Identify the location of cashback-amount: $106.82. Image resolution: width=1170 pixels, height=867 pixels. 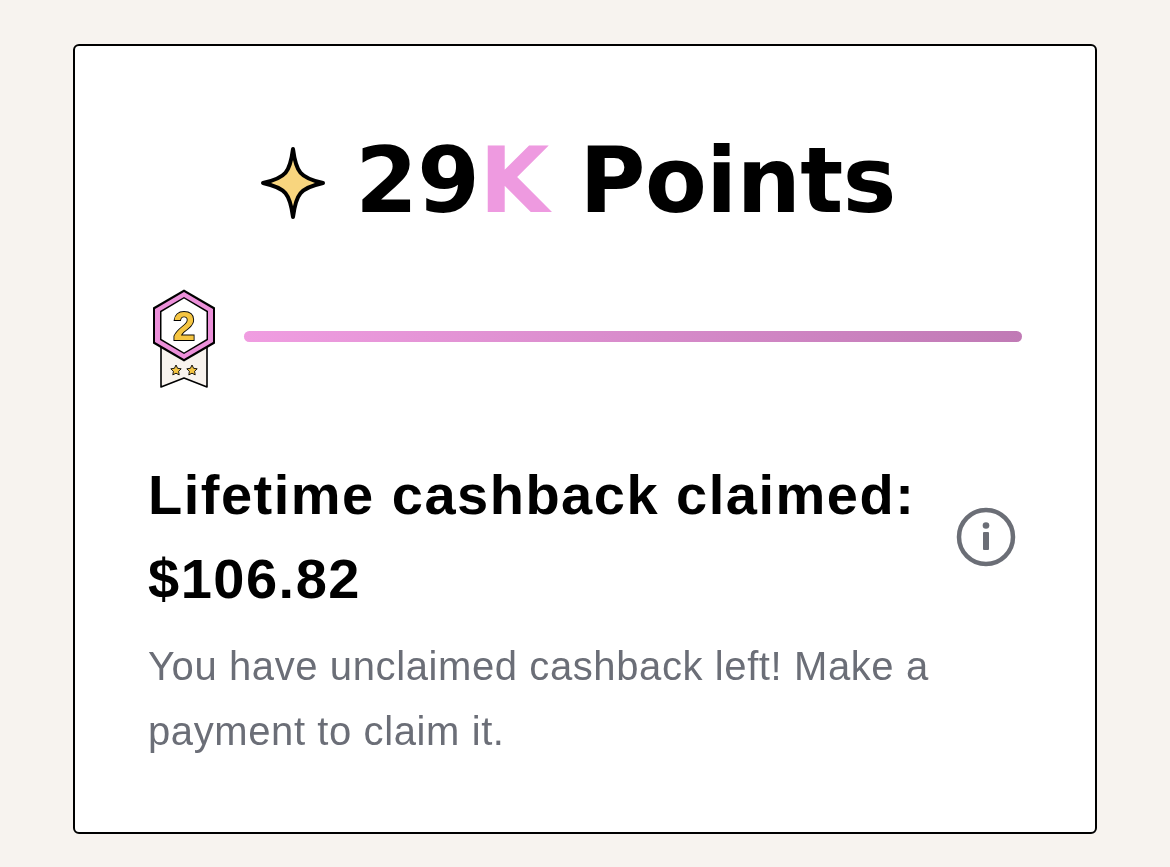
(255, 579).